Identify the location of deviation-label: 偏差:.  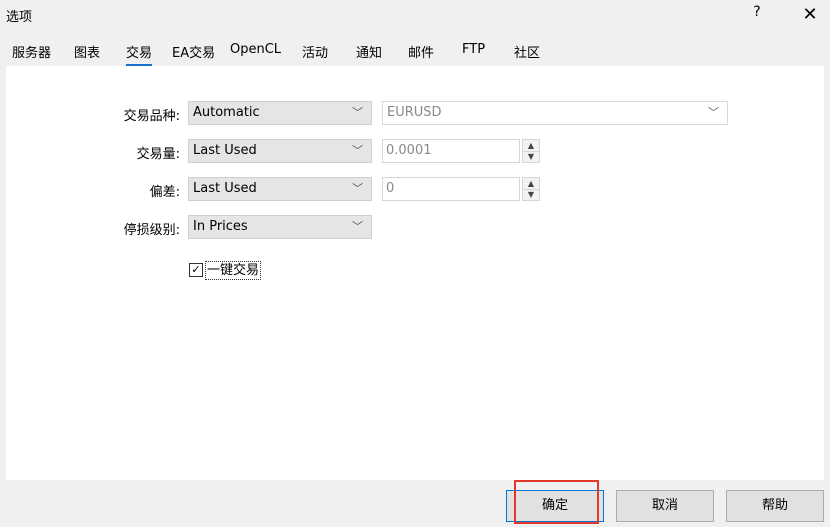
(164, 192).